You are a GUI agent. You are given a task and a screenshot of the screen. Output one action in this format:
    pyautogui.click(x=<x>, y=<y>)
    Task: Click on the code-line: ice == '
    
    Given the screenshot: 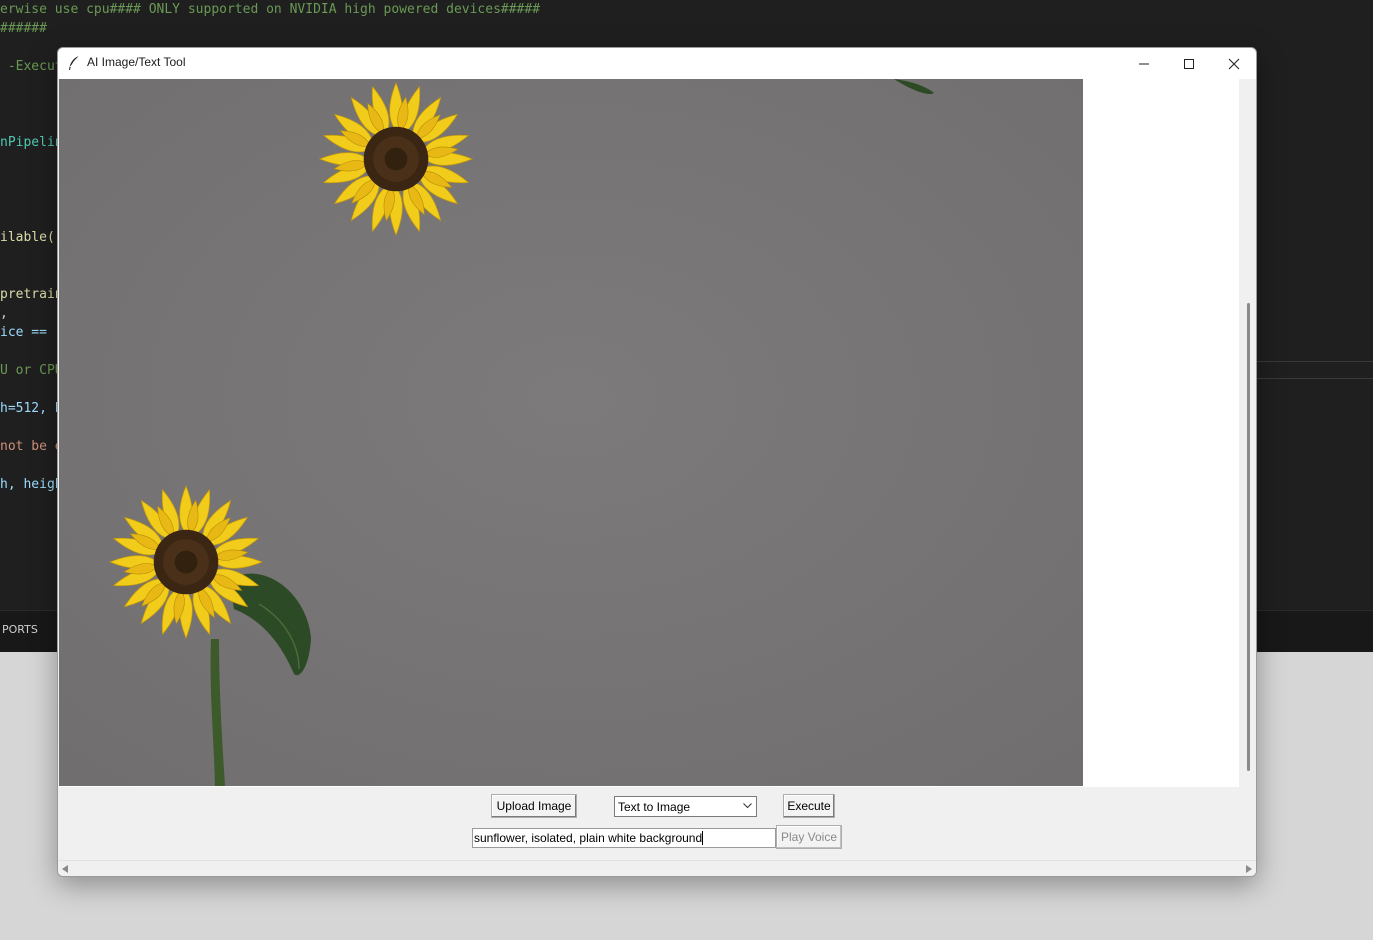 What is the action you would take?
    pyautogui.click(x=31, y=332)
    